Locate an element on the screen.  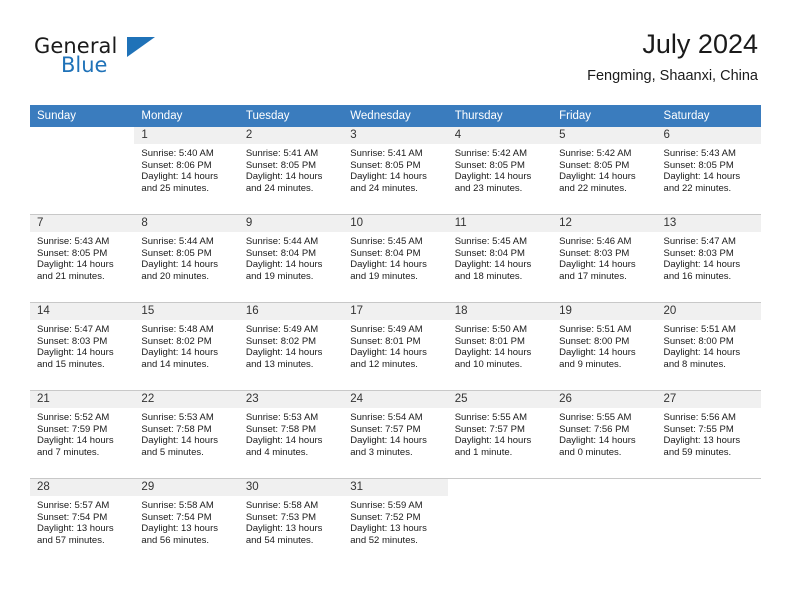
day-detail-sunset: Sunset: 8:04 PM is located at coordinates (489, 253).